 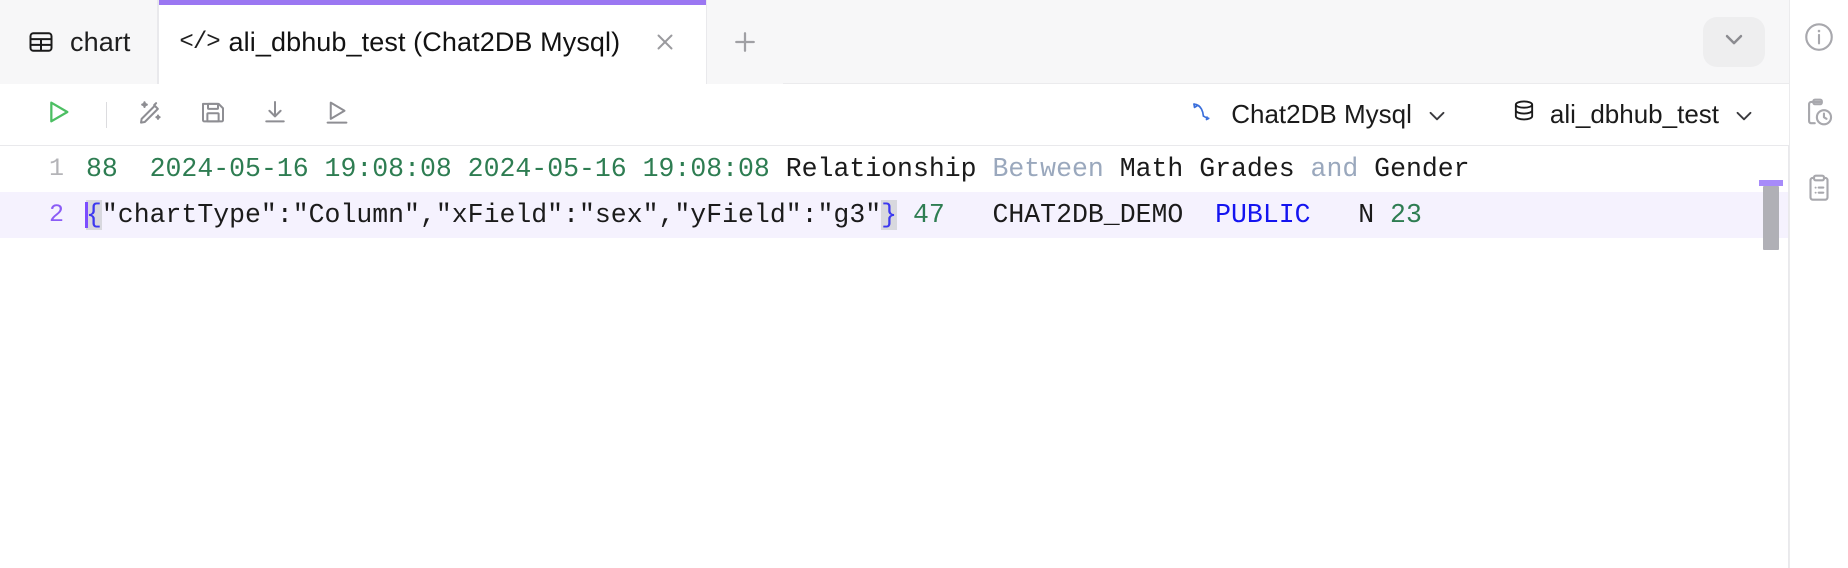 I want to click on tab-overflow-button, so click(x=1734, y=41).